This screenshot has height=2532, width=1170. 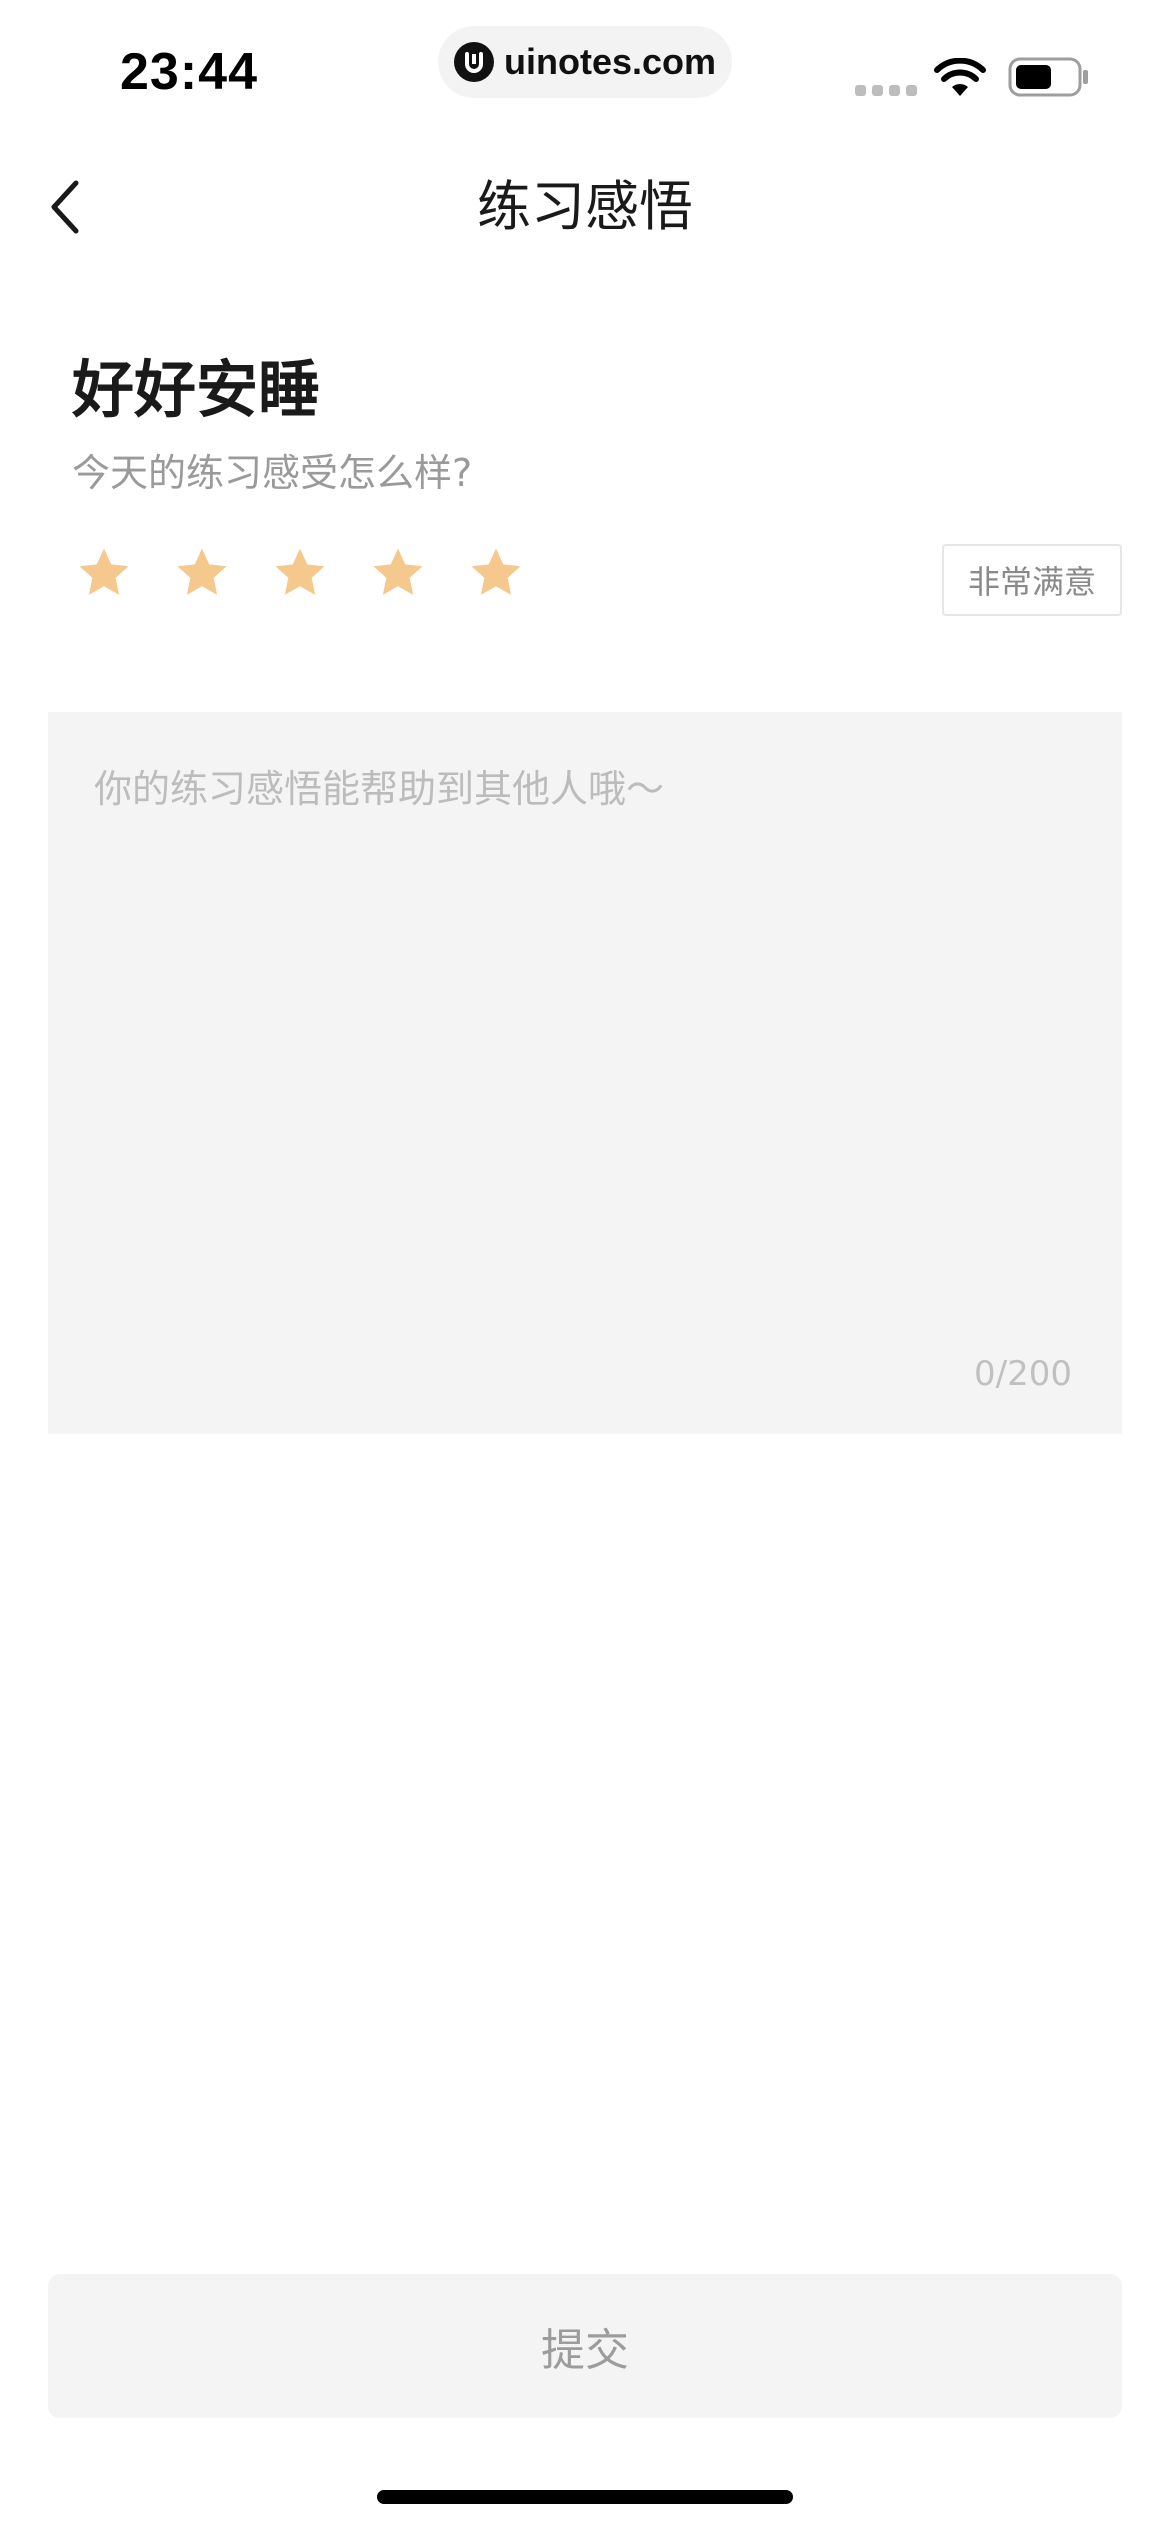 What do you see at coordinates (1049, 79) in the screenshot?
I see `battery-icon` at bounding box center [1049, 79].